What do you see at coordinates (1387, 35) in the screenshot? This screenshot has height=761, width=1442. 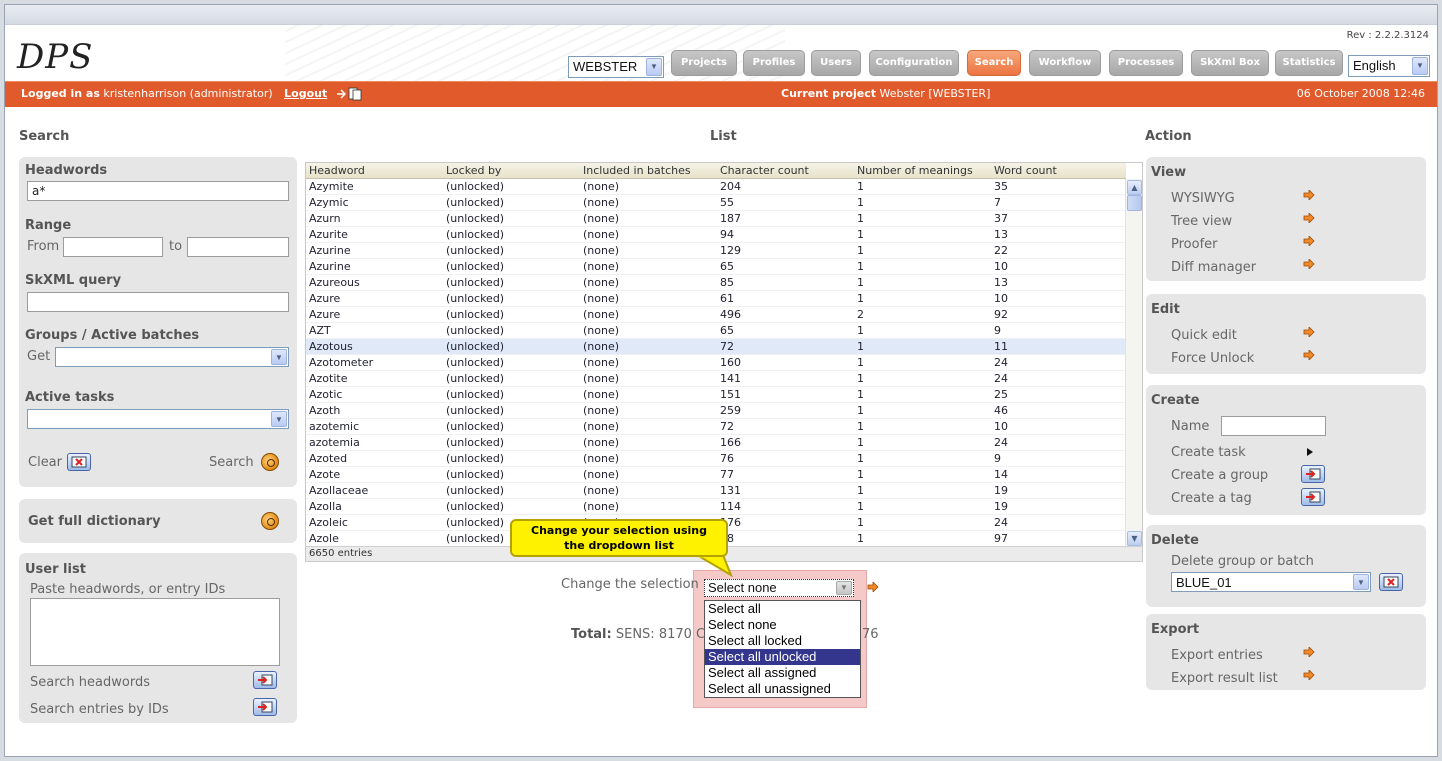 I see `revision-label: Rev : 2.2.2.3124` at bounding box center [1387, 35].